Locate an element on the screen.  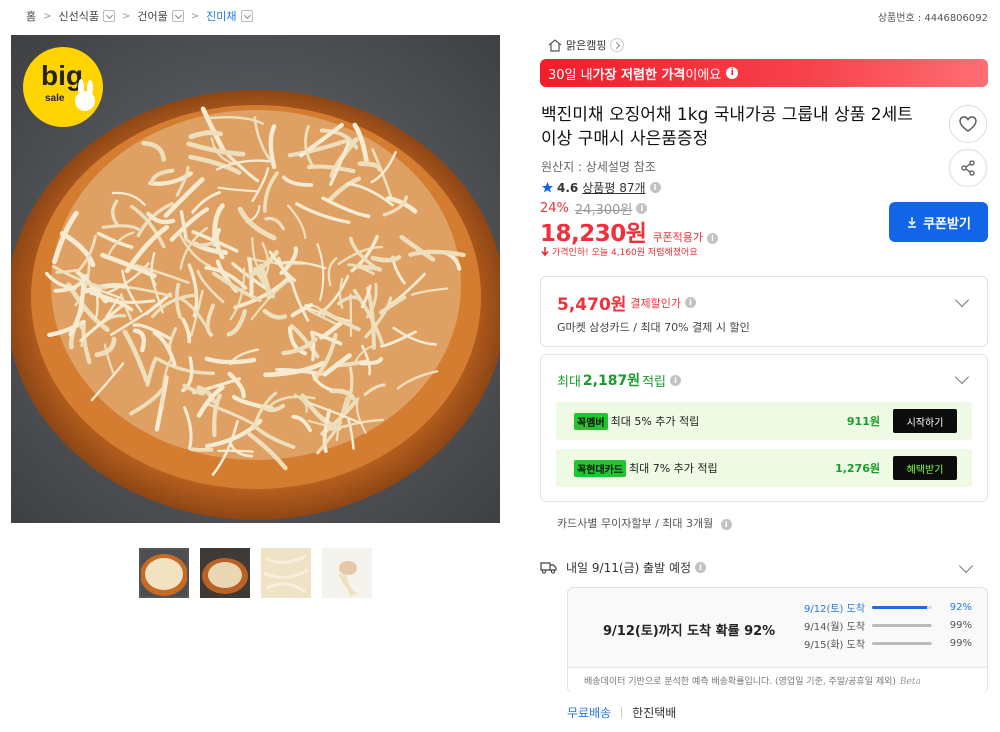
start-button: 시작하기 is located at coordinates (925, 421).